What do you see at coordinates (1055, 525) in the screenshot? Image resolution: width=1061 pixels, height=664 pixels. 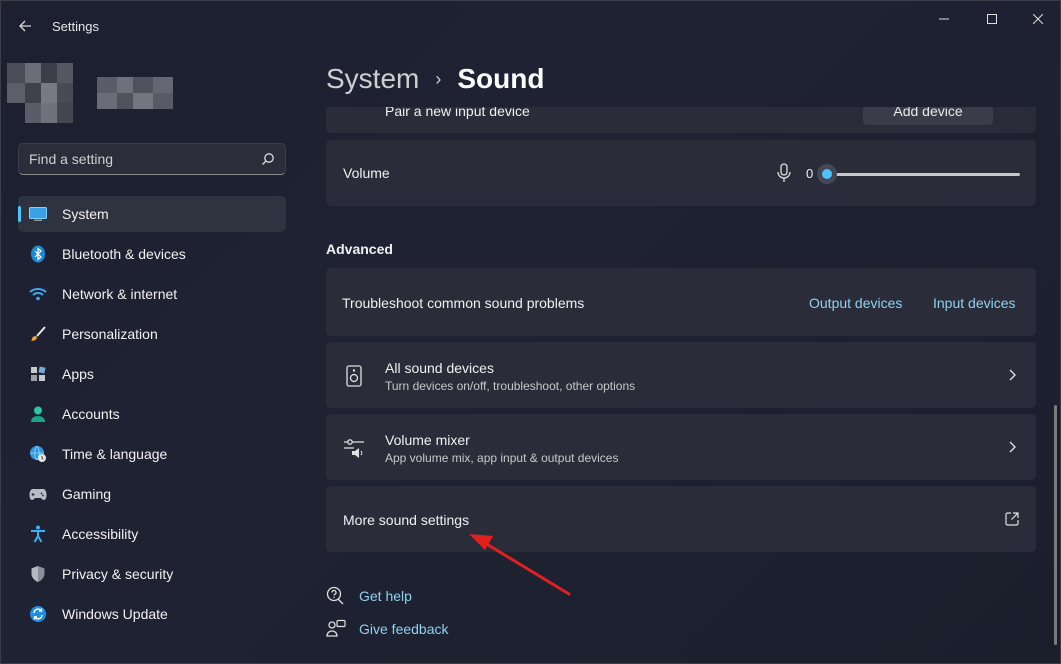 I see `scrollbar` at bounding box center [1055, 525].